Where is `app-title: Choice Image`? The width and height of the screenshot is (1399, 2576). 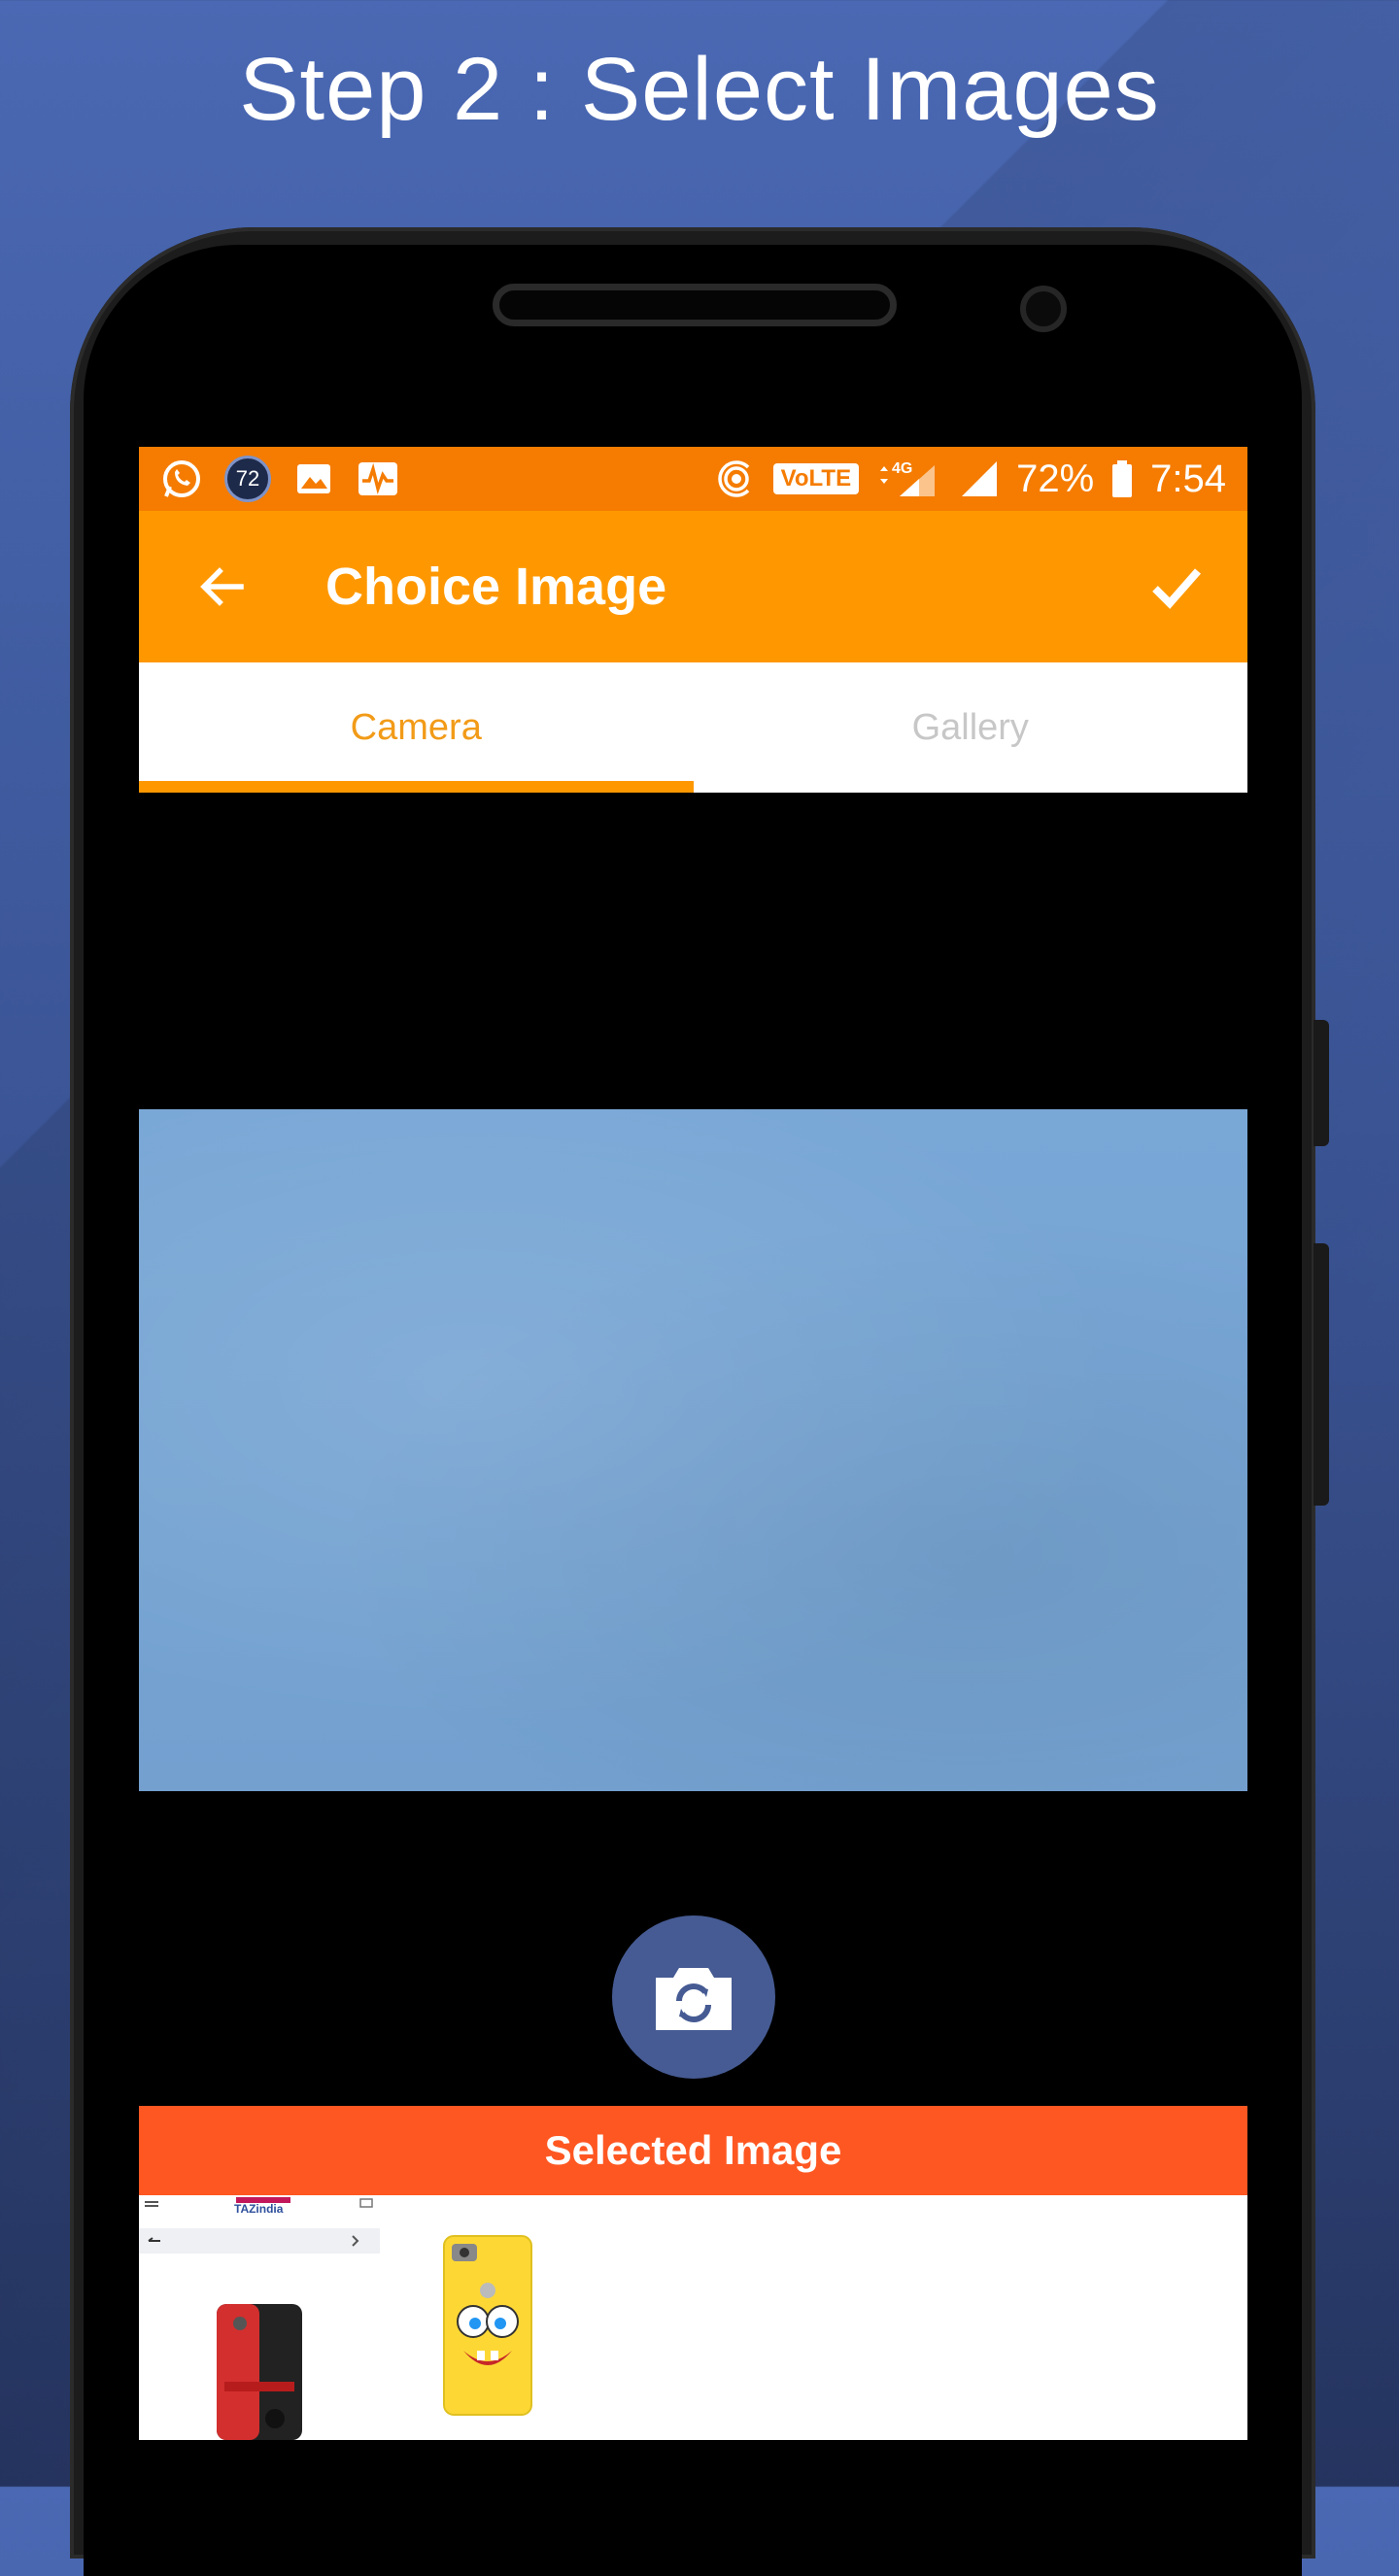 app-title: Choice Image is located at coordinates (496, 587).